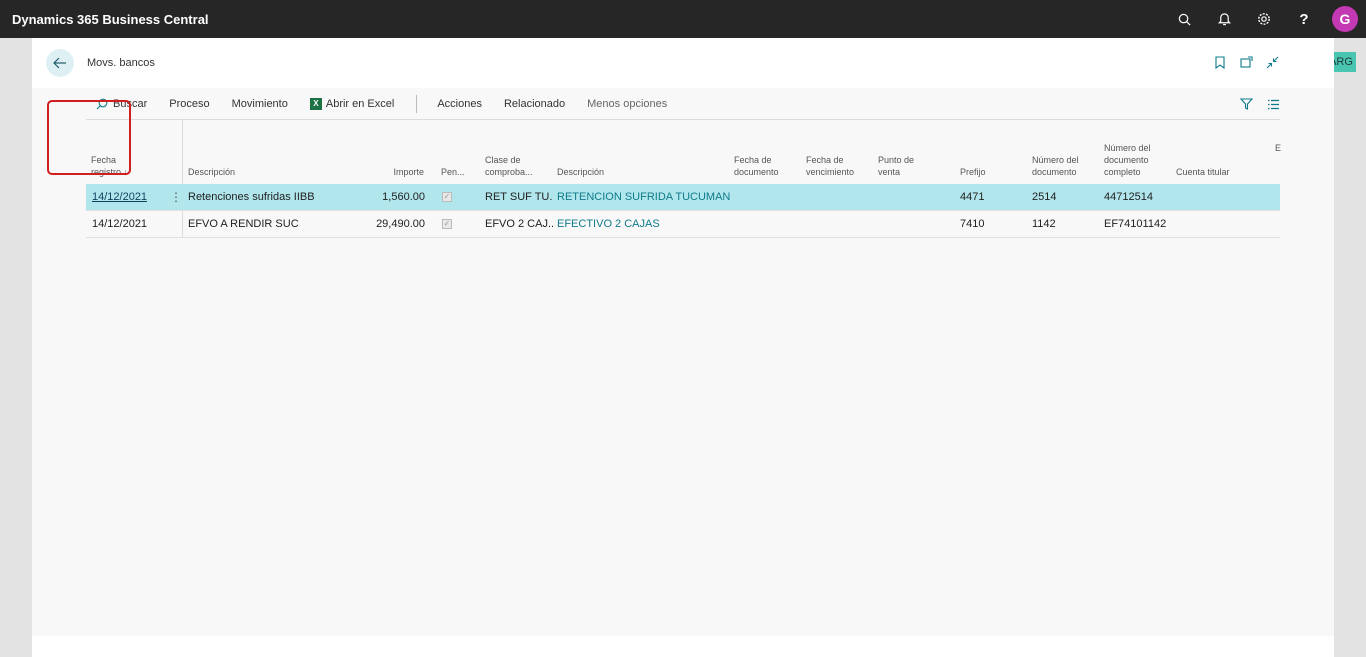 Image resolution: width=1366 pixels, height=657 pixels. I want to click on bookmark-icon, so click(1220, 62).